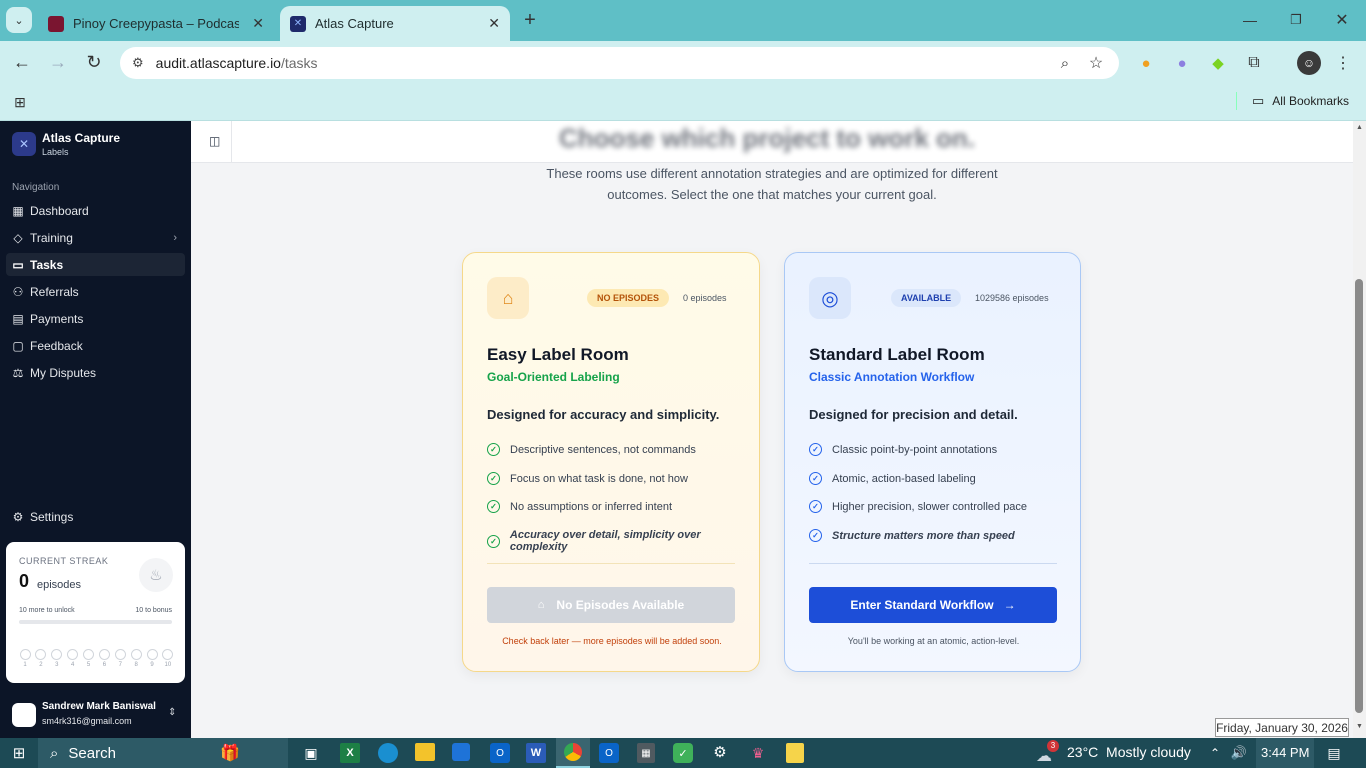 This screenshot has width=1366, height=768. I want to click on menu-kebab-icon: ⋮, so click(1343, 63).